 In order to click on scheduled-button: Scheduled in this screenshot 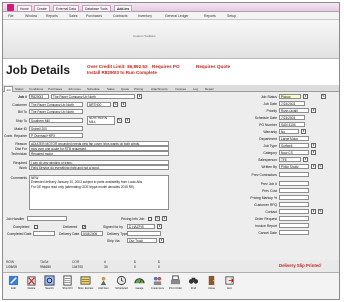, I will do `click(121, 282)`.